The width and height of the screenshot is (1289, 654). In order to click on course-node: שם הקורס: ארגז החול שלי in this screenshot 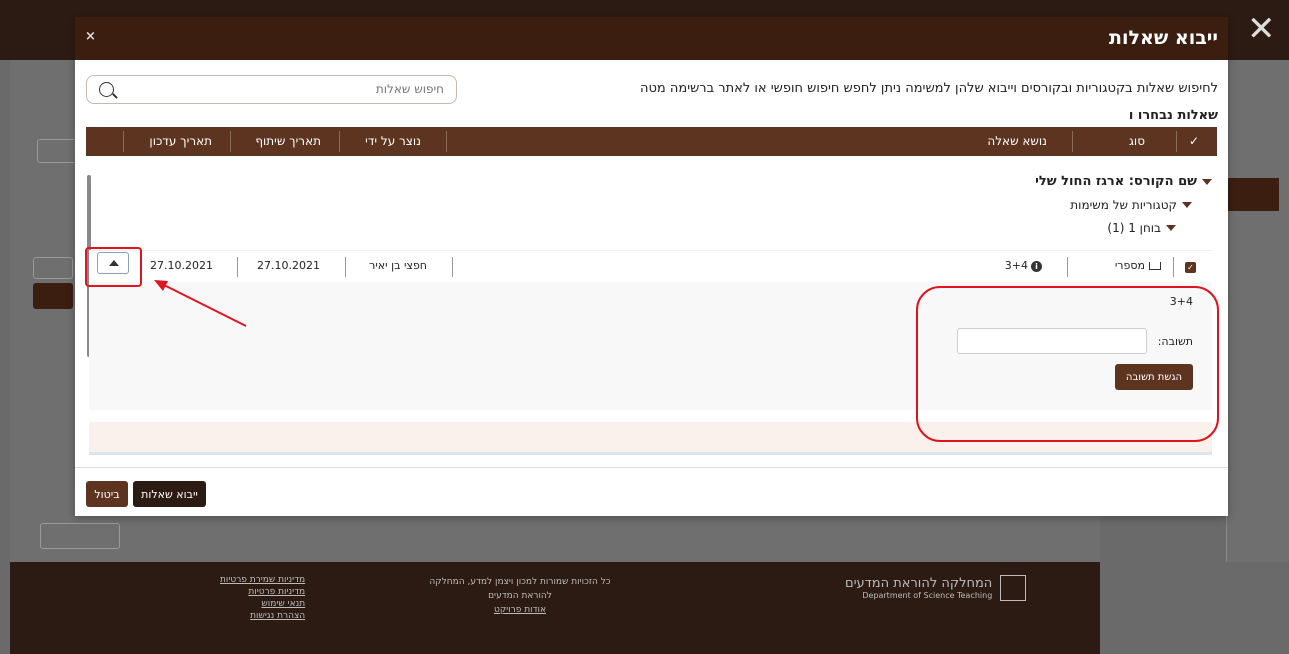, I will do `click(1123, 181)`.